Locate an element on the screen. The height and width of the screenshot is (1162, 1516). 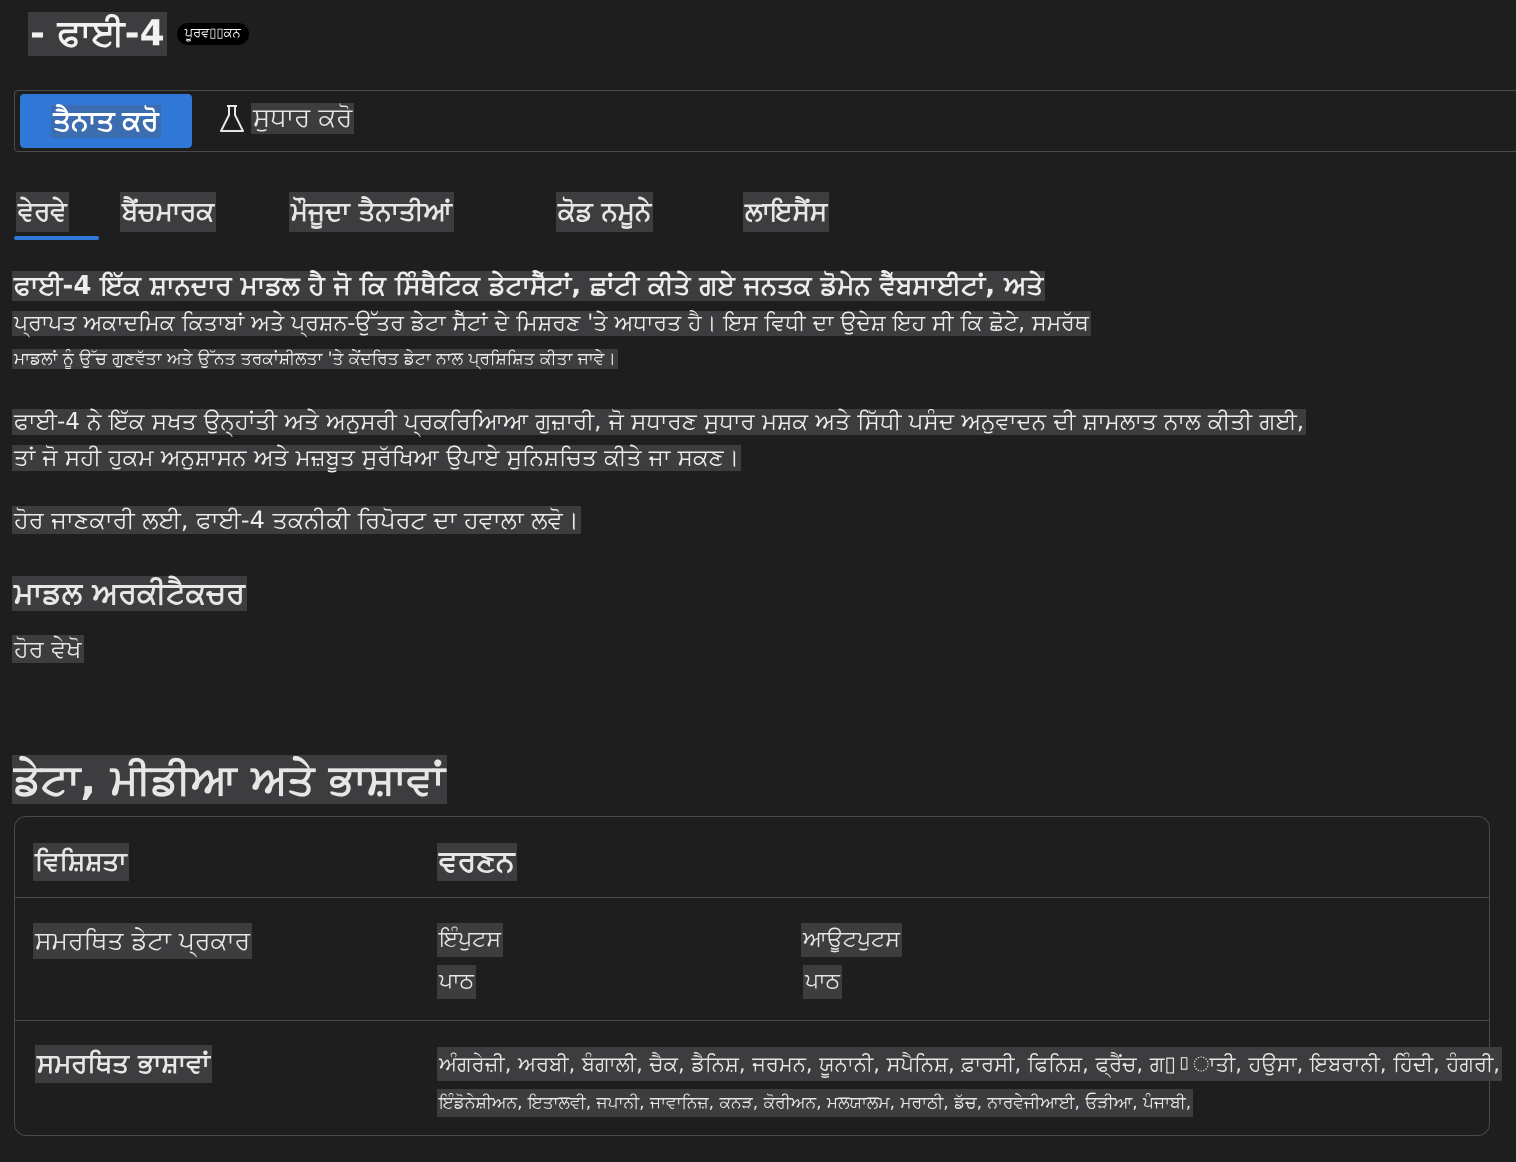
active-tab-indicator is located at coordinates (56, 238).